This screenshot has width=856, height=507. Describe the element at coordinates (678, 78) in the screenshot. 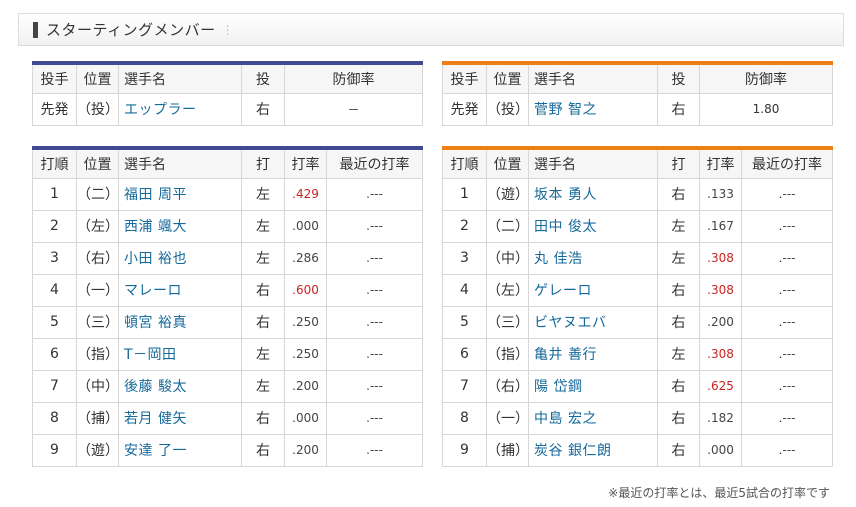

I see `header-throws: 投` at that location.